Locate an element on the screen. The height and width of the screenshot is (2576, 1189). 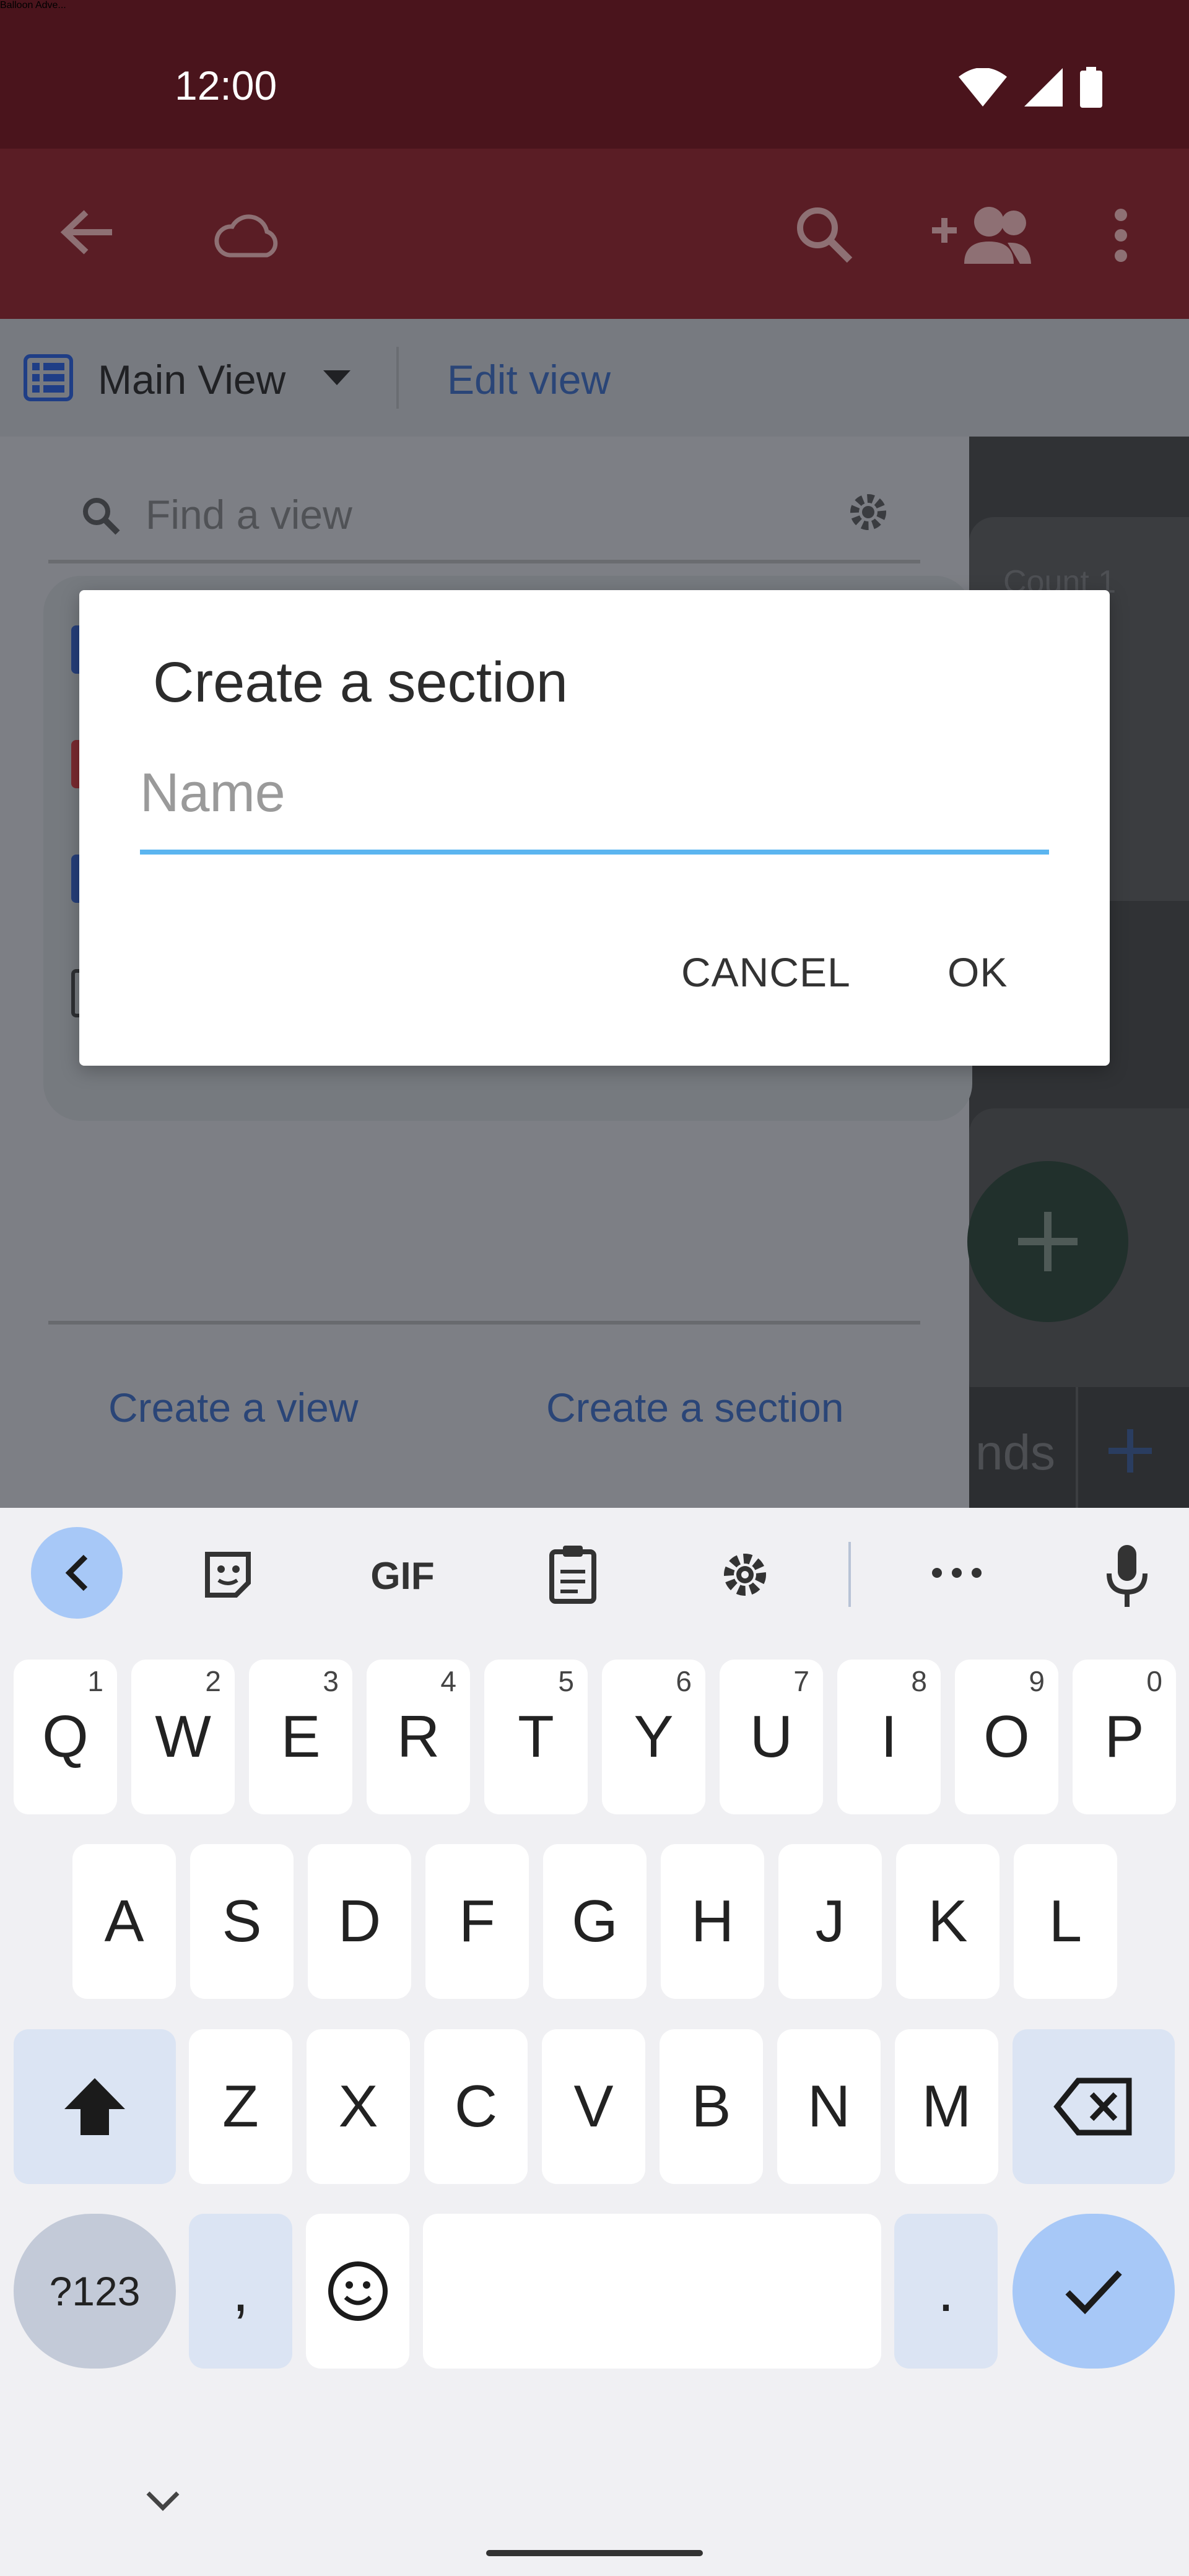
status-time: 12:00 is located at coordinates (226, 85).